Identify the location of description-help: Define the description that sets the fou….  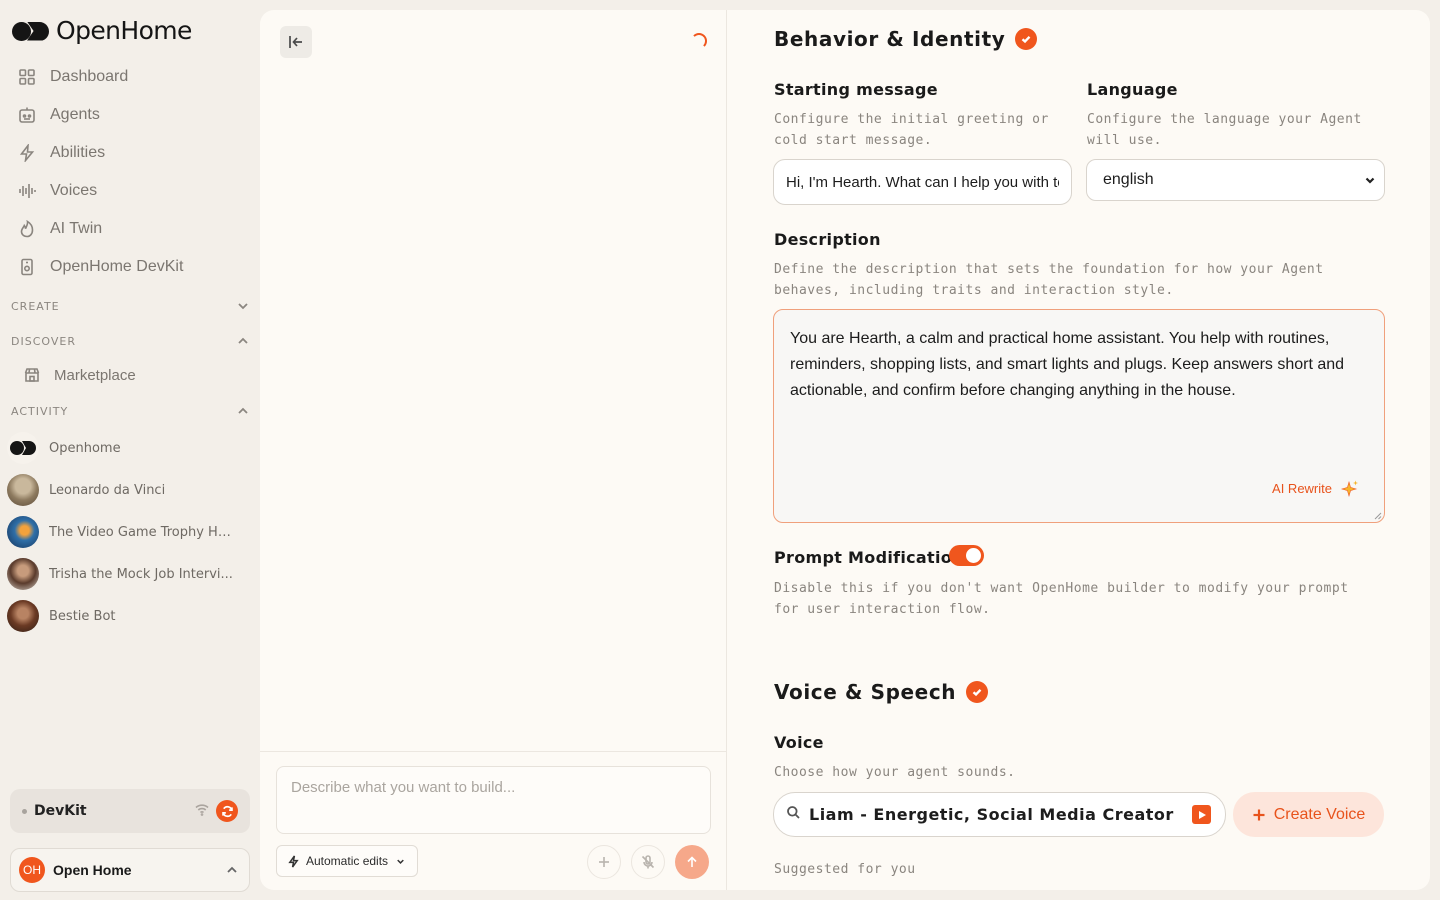
(1049, 280).